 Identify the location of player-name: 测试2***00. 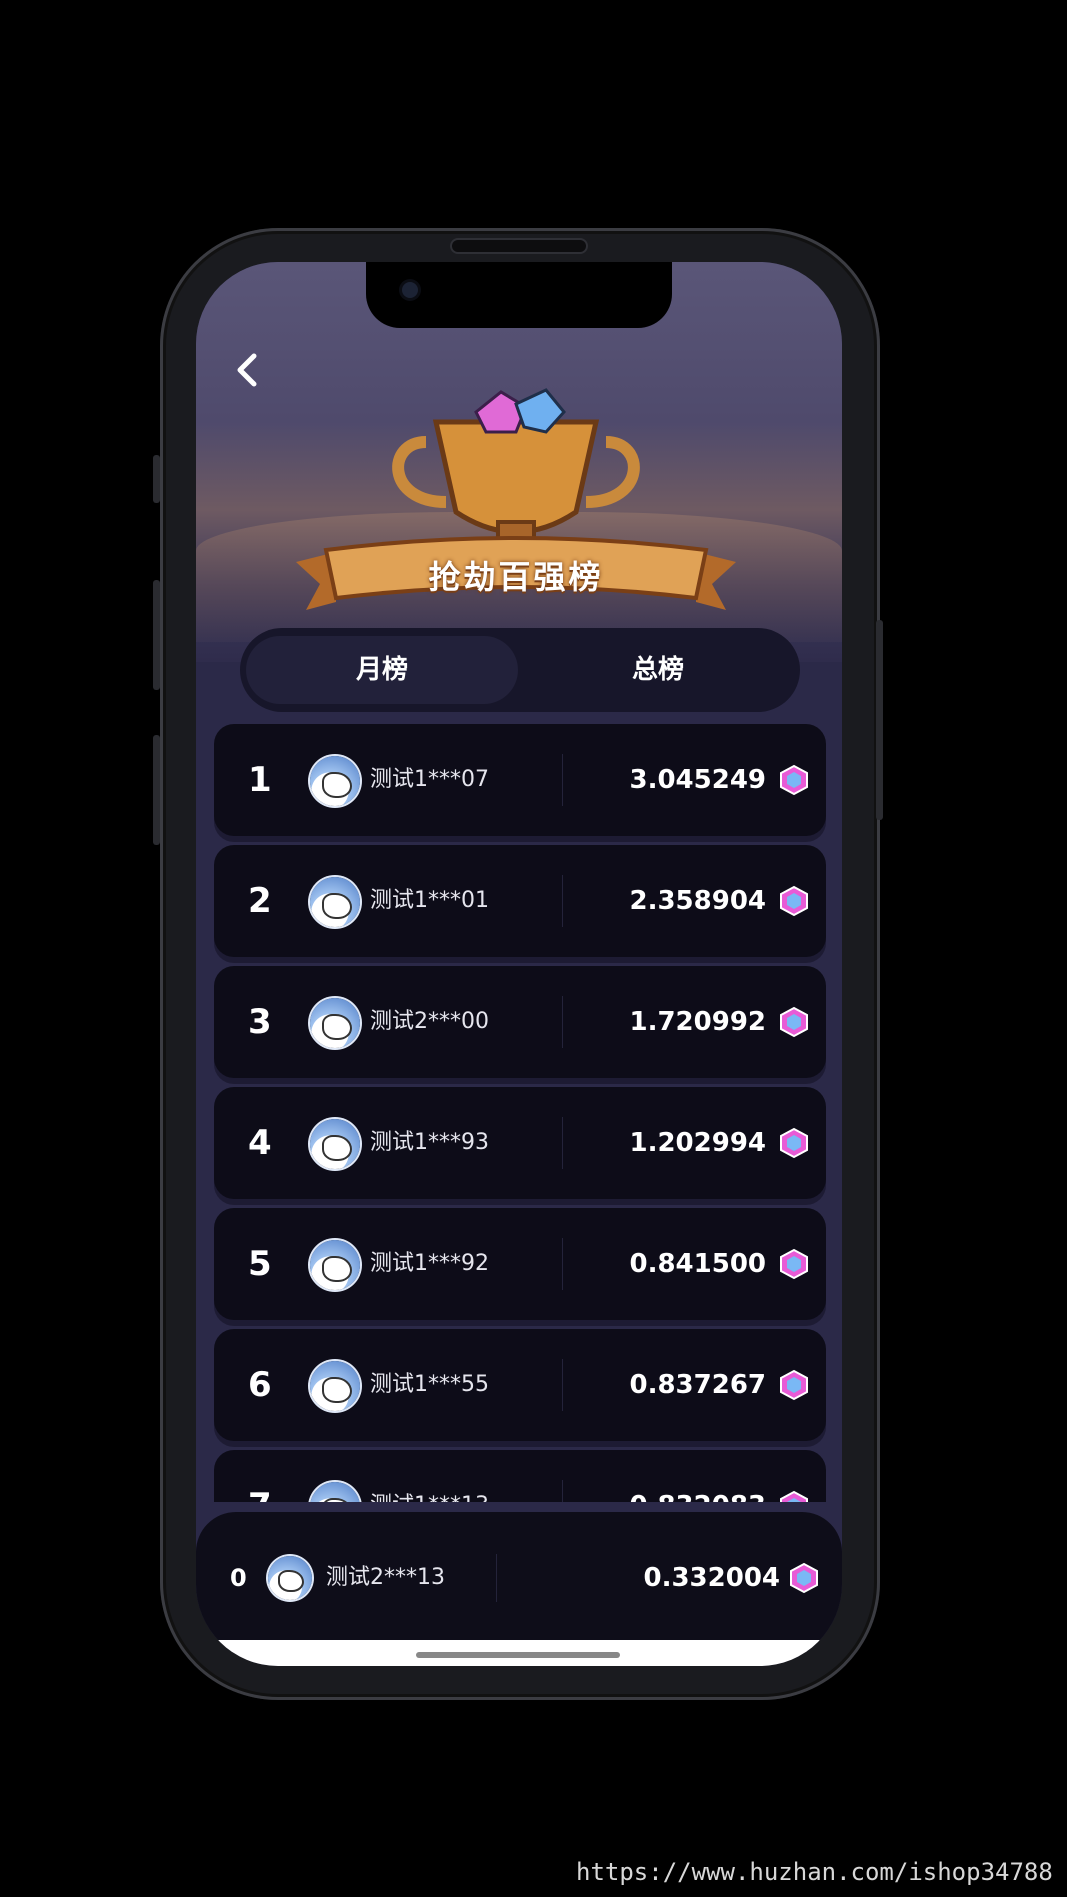
(429, 1021).